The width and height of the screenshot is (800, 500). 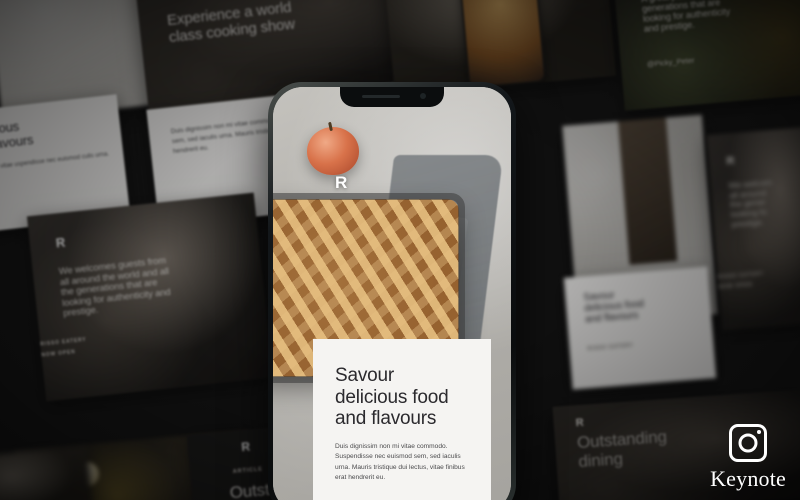 What do you see at coordinates (333, 148) in the screenshot?
I see `apple-photo` at bounding box center [333, 148].